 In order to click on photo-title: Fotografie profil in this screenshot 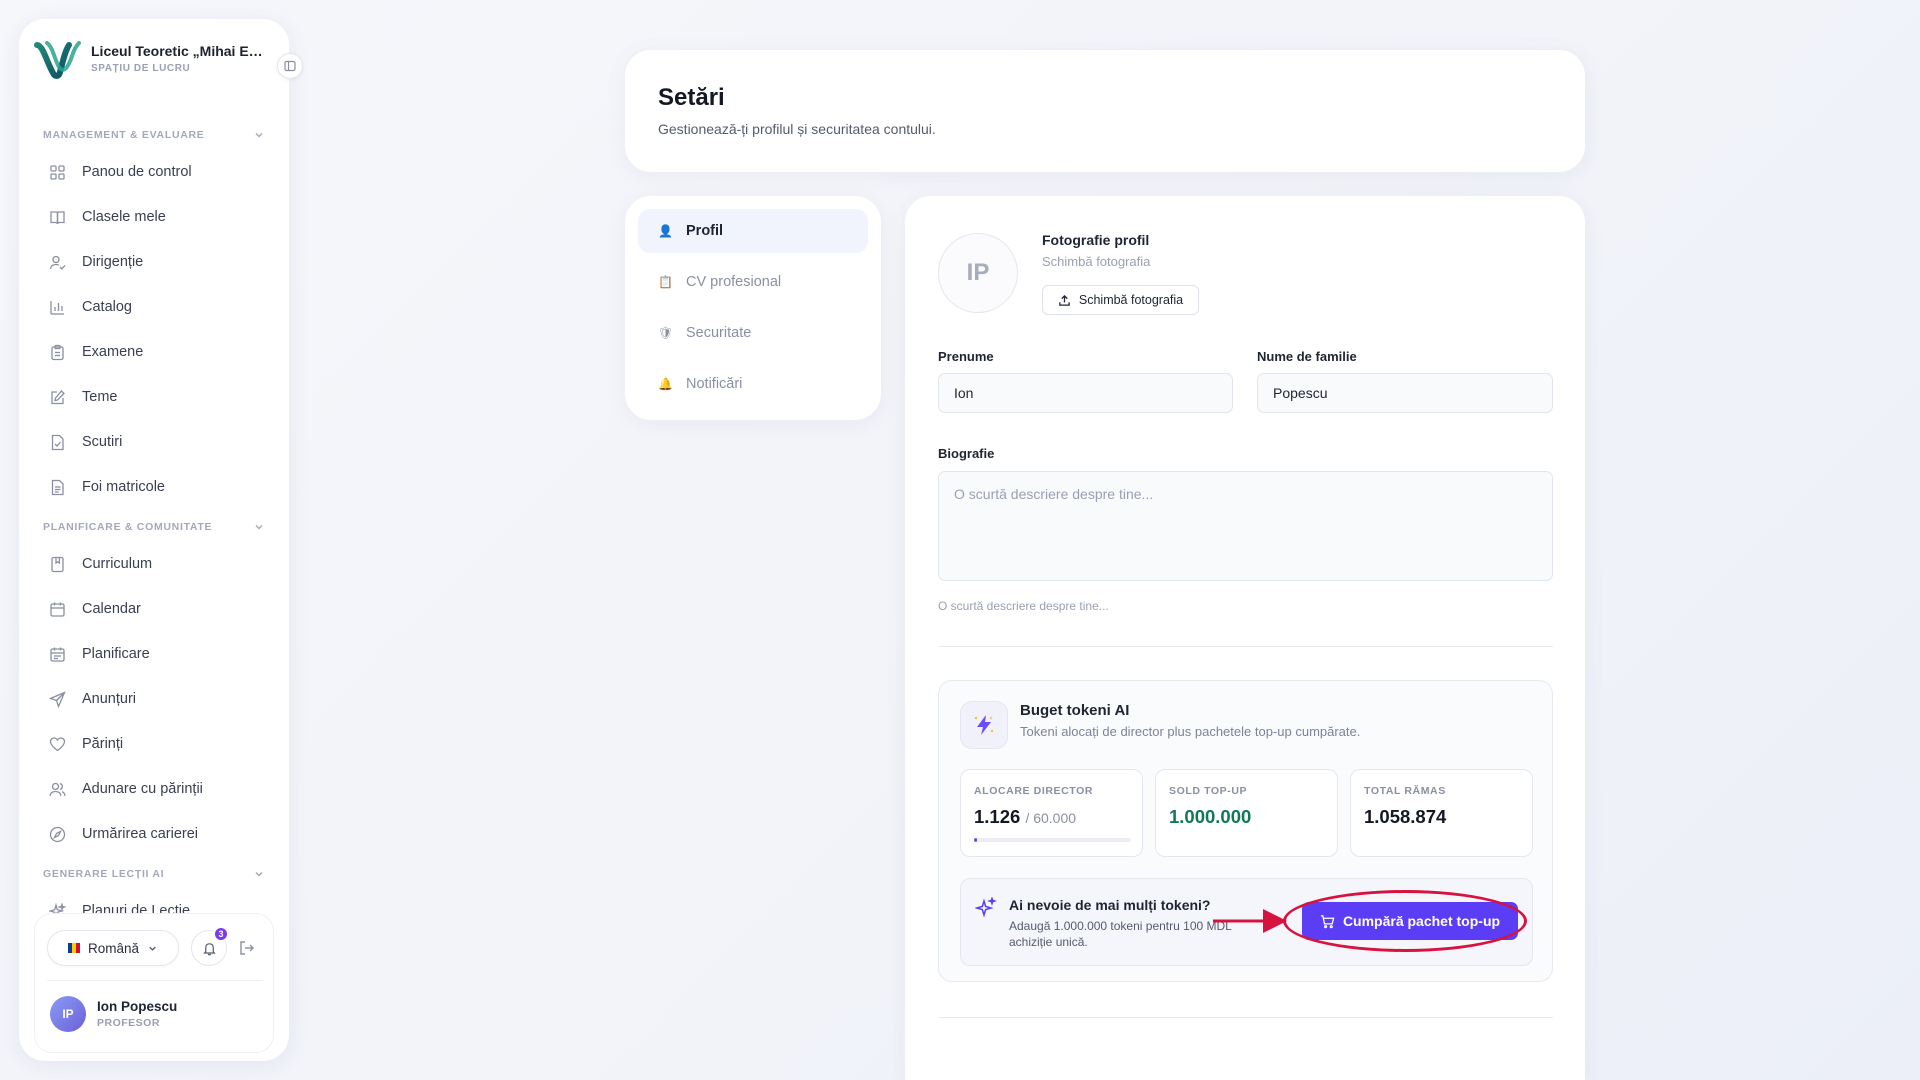, I will do `click(1096, 240)`.